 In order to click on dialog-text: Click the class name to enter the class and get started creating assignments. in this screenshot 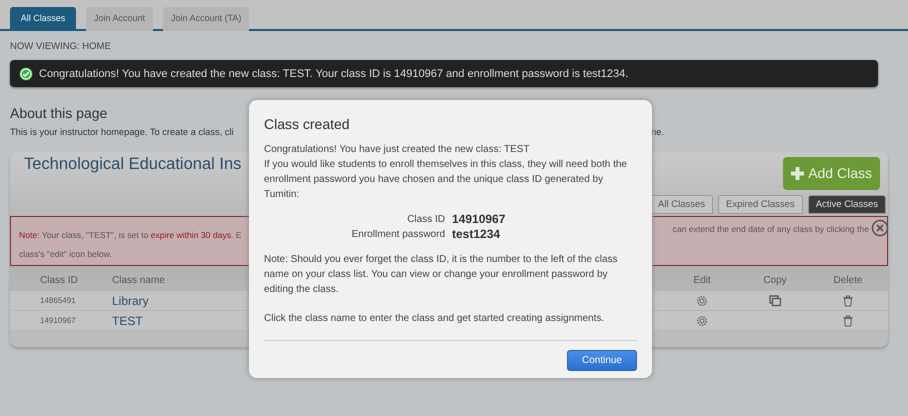, I will do `click(435, 319)`.